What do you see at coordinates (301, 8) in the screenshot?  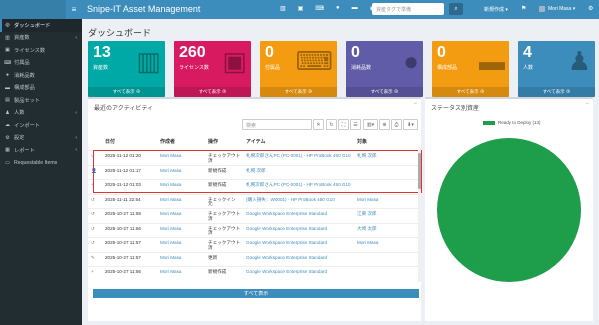 I see `floppy-icon: ▣` at bounding box center [301, 8].